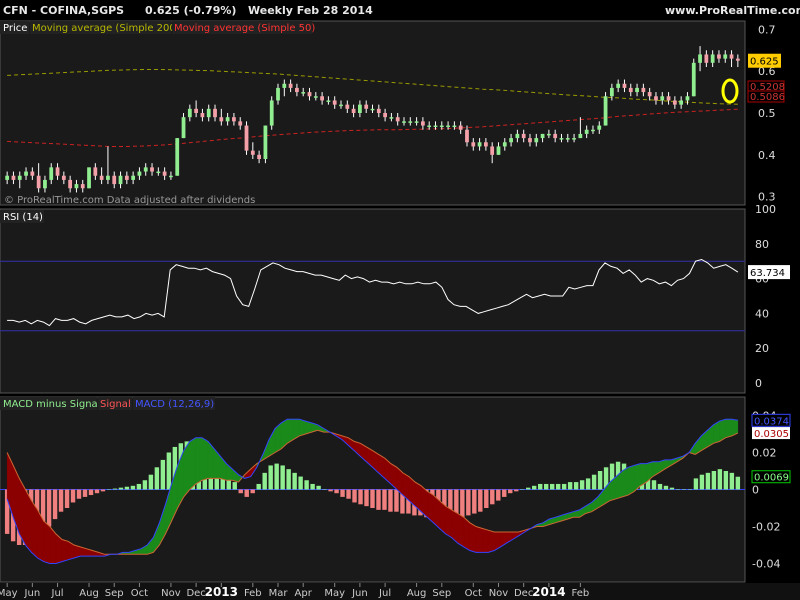 The width and height of the screenshot is (800, 600). I want to click on legend-signal: Signal, so click(115, 404).